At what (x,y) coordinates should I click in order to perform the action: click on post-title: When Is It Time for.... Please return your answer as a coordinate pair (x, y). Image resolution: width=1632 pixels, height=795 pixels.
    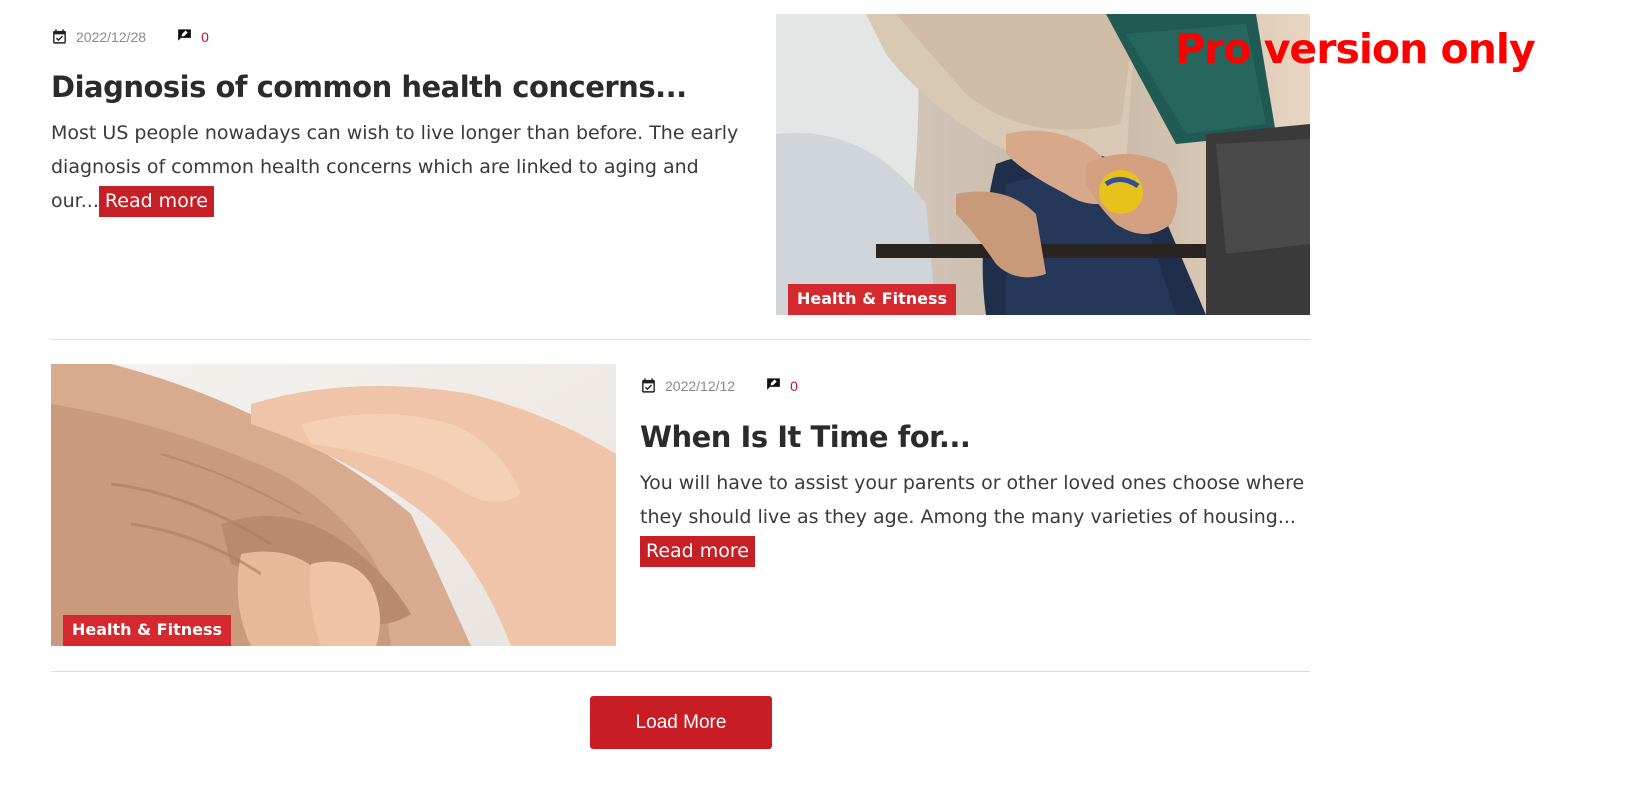
    Looking at the image, I should click on (975, 437).